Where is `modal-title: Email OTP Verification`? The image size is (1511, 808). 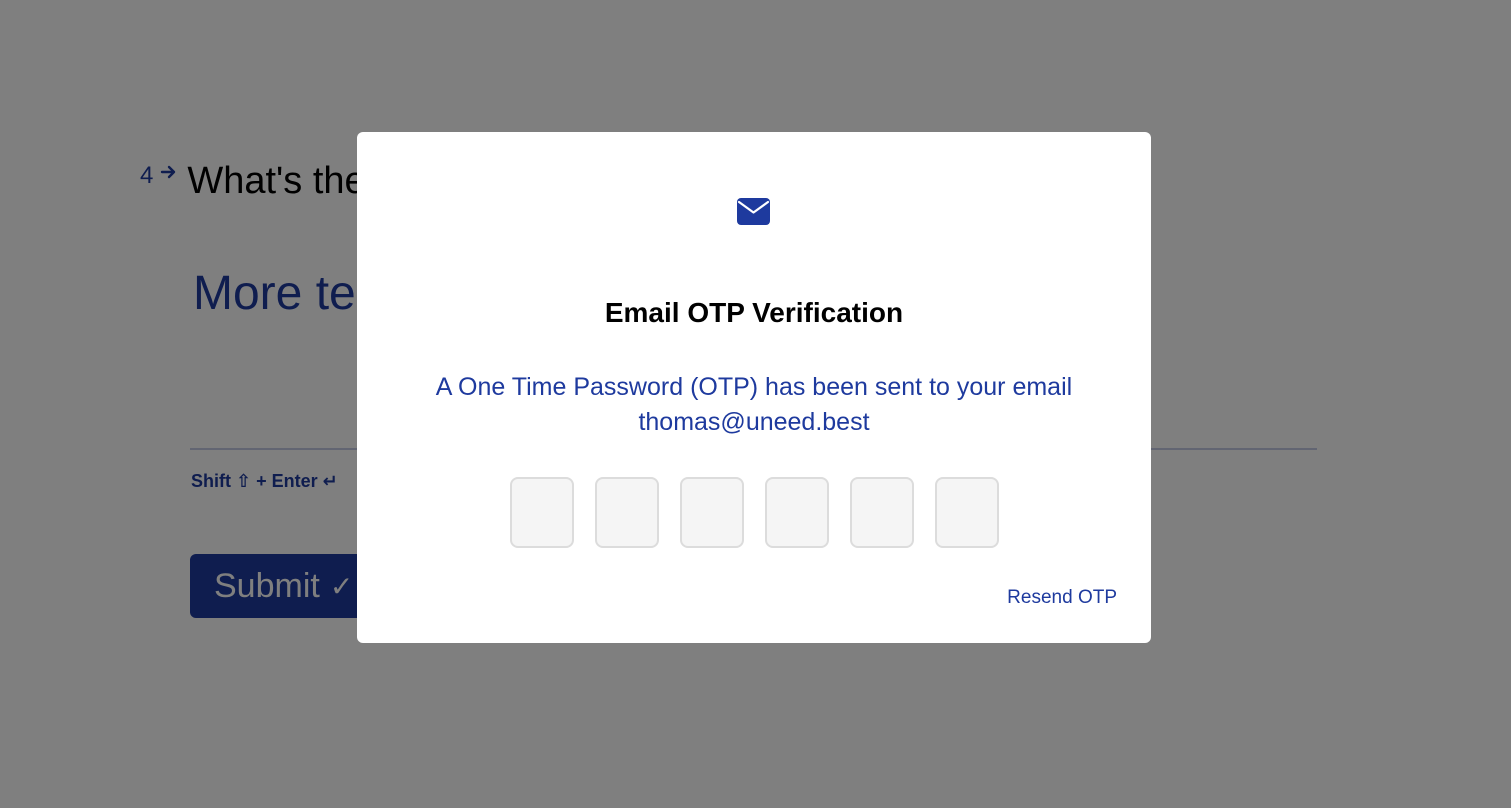 modal-title: Email OTP Verification is located at coordinates (754, 312).